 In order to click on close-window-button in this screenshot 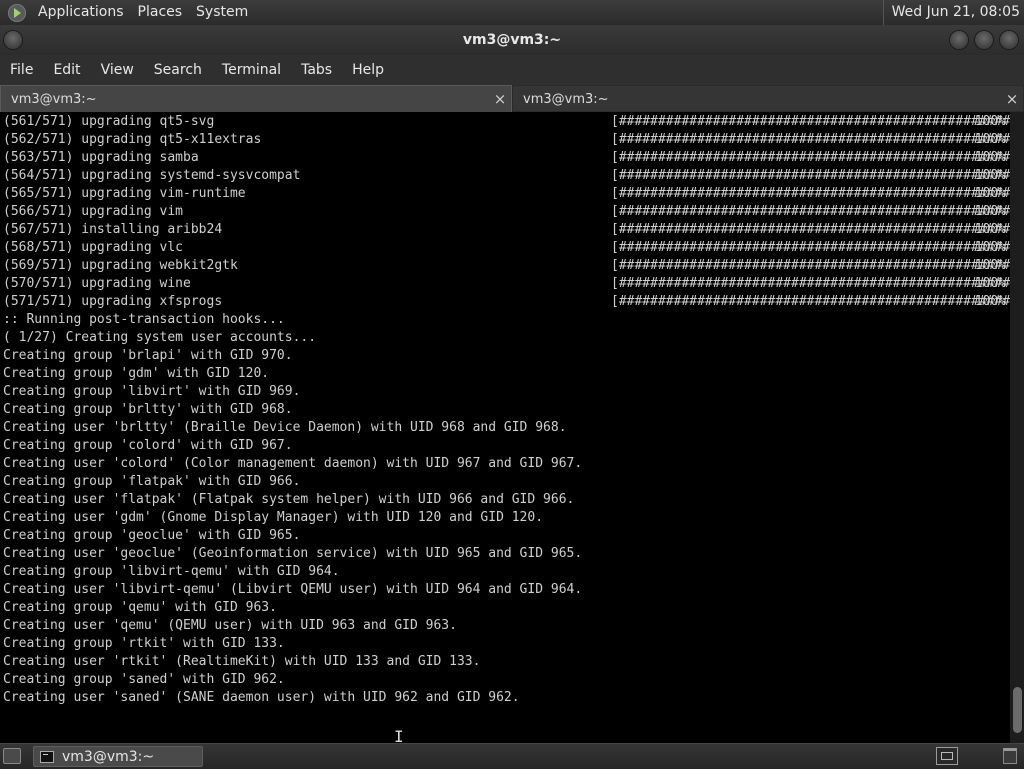, I will do `click(1009, 40)`.